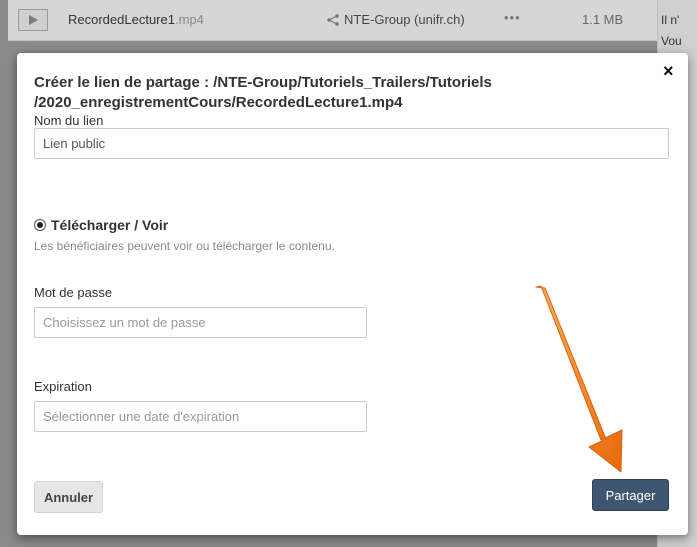 The height and width of the screenshot is (547, 697). What do you see at coordinates (200, 322) in the screenshot?
I see `password-input` at bounding box center [200, 322].